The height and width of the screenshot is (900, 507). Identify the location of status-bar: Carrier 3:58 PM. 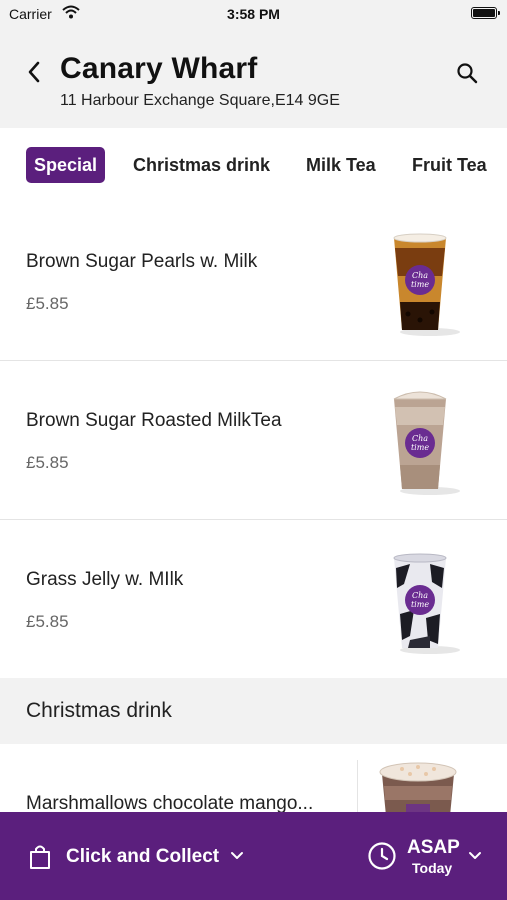
(253, 15).